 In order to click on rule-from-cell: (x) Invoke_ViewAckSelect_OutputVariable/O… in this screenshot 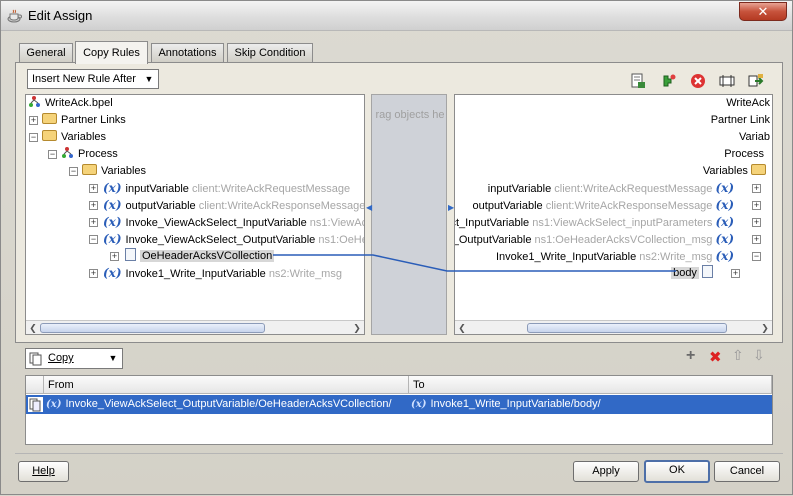, I will do `click(227, 404)`.